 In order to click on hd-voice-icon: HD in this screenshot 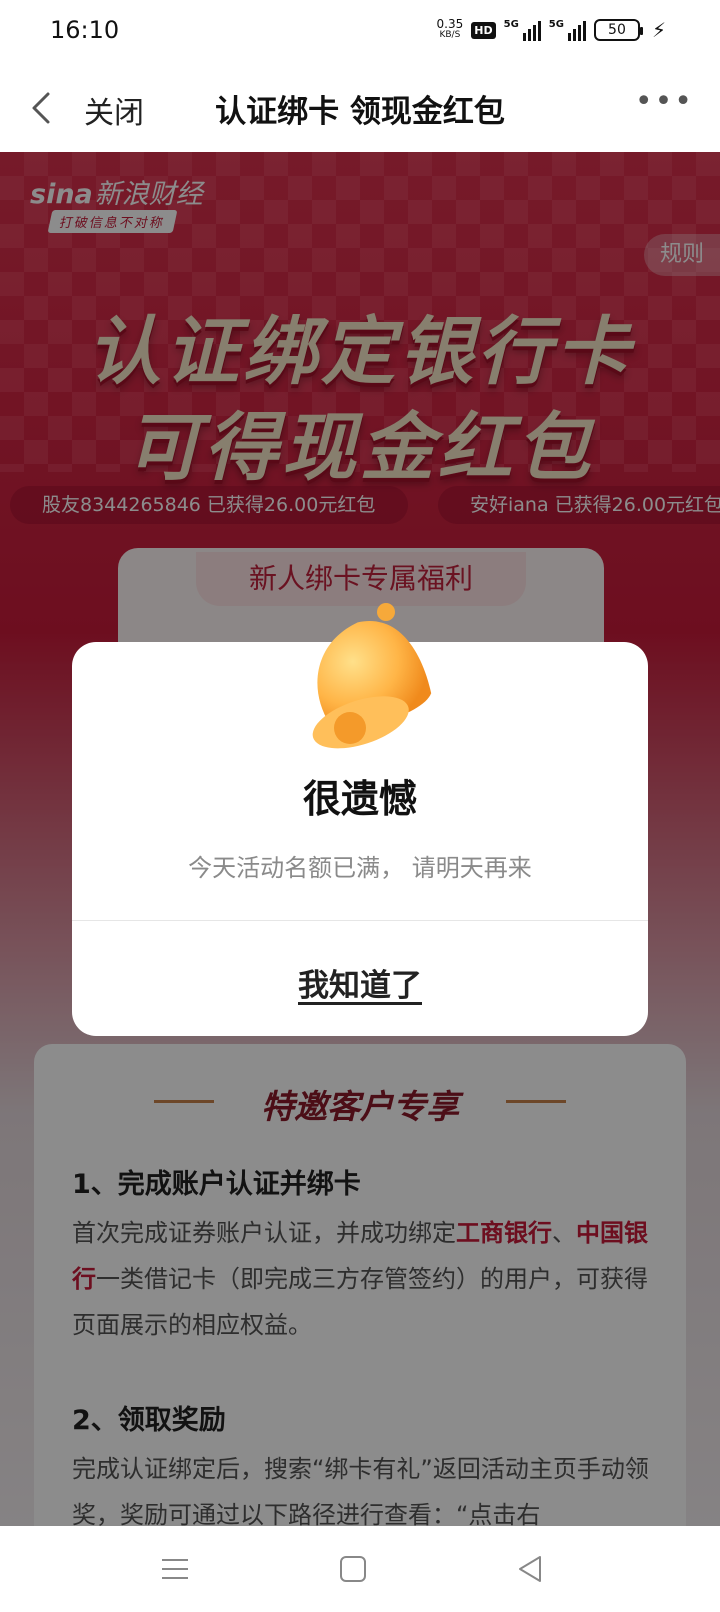, I will do `click(483, 30)`.